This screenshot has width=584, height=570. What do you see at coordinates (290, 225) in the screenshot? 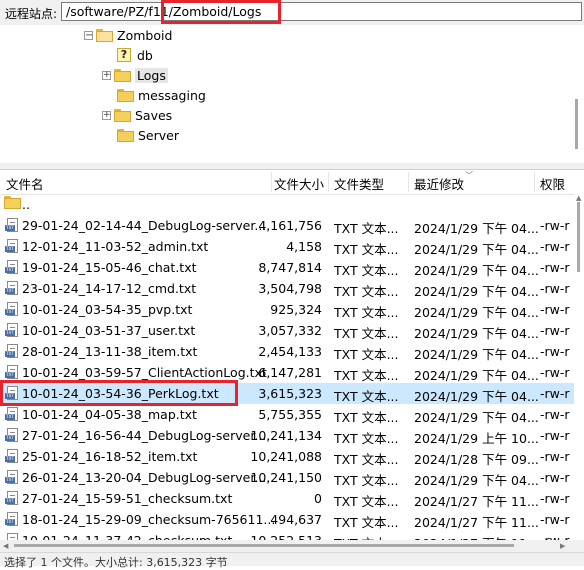
I see `file-size: 4,161,756` at bounding box center [290, 225].